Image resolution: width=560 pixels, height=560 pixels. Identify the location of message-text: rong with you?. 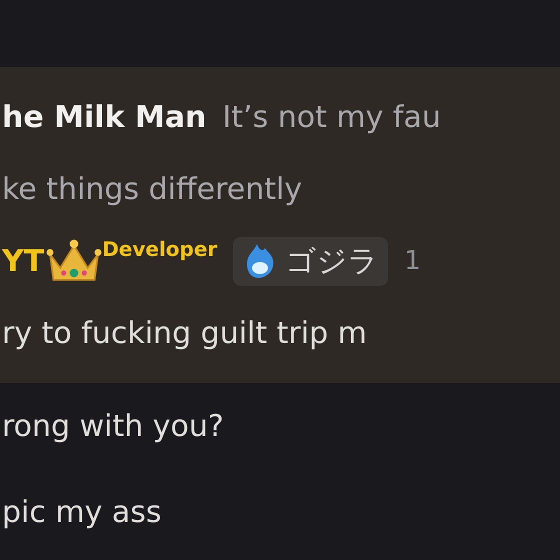
(113, 426).